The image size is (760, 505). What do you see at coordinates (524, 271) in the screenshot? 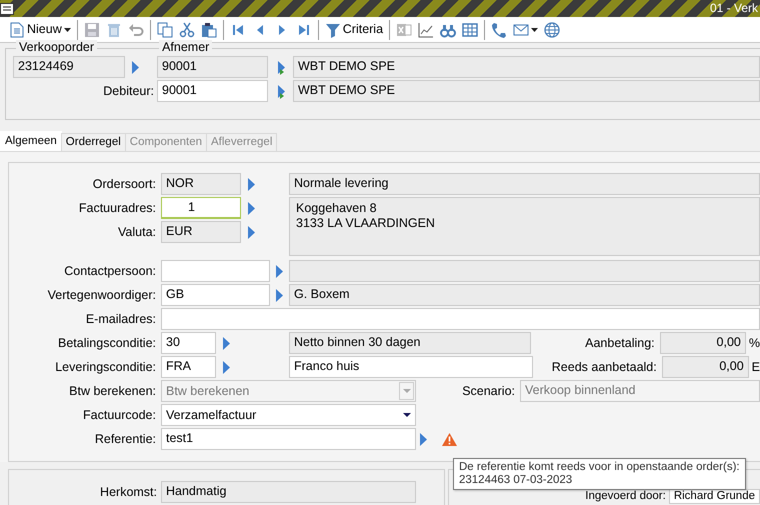
I see `description-field` at bounding box center [524, 271].